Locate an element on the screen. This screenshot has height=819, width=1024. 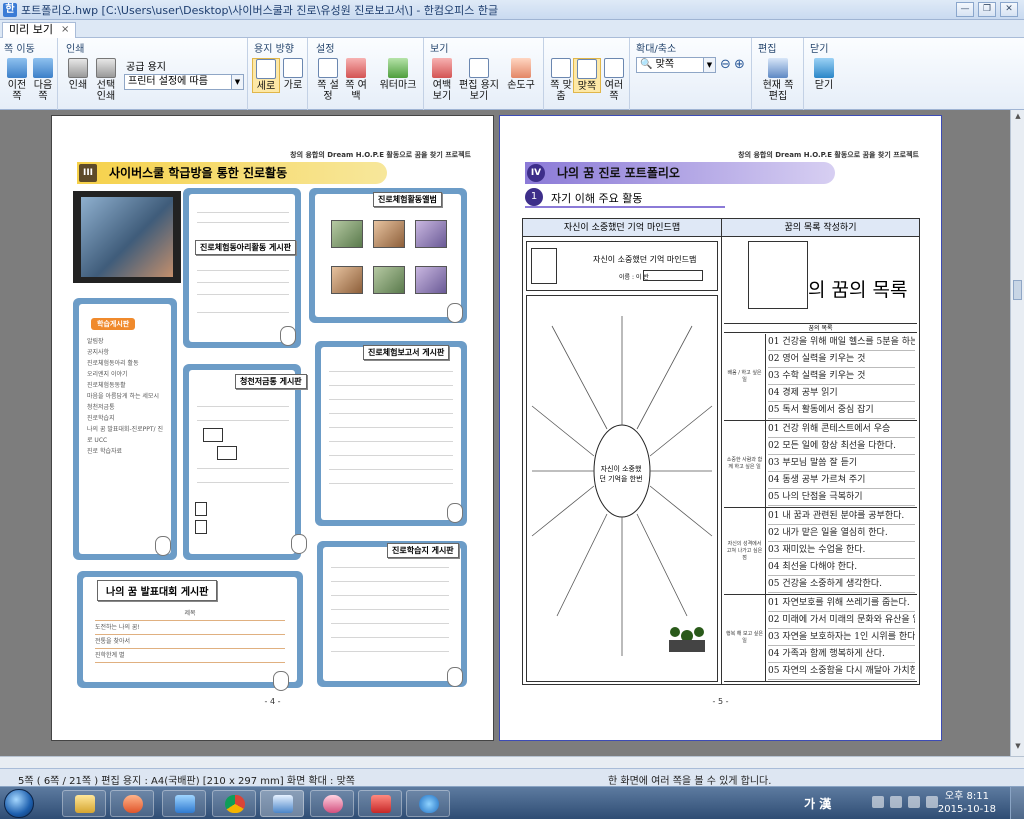
scroll-down-icon: ▼ is located at coordinates (1017, 748).